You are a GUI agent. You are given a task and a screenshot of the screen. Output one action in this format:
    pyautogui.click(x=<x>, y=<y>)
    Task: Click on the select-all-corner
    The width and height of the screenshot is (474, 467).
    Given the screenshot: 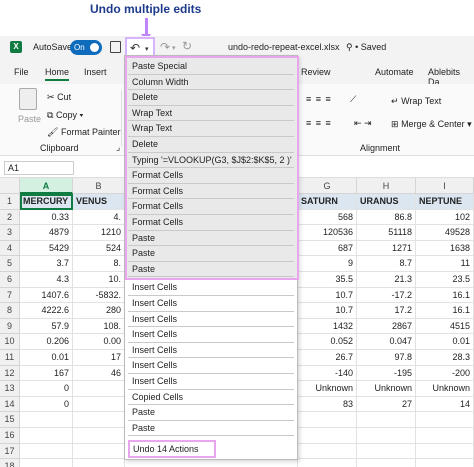 What is the action you would take?
    pyautogui.click(x=10, y=186)
    